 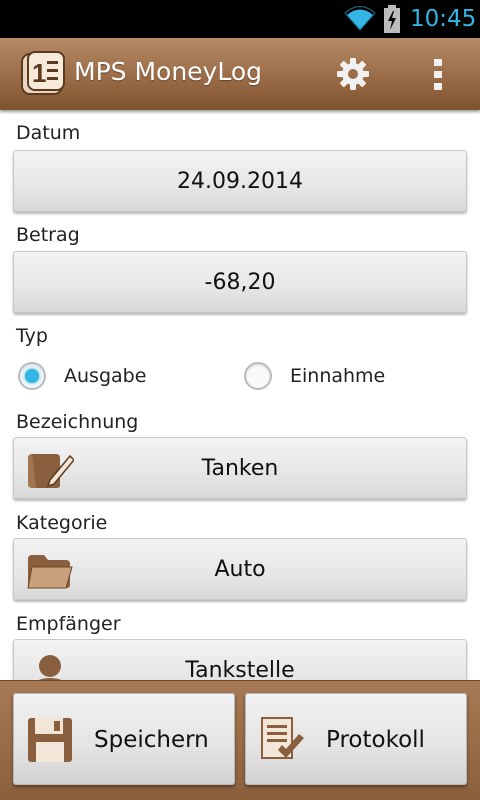 I want to click on save-button: Speichern, so click(x=124, y=739).